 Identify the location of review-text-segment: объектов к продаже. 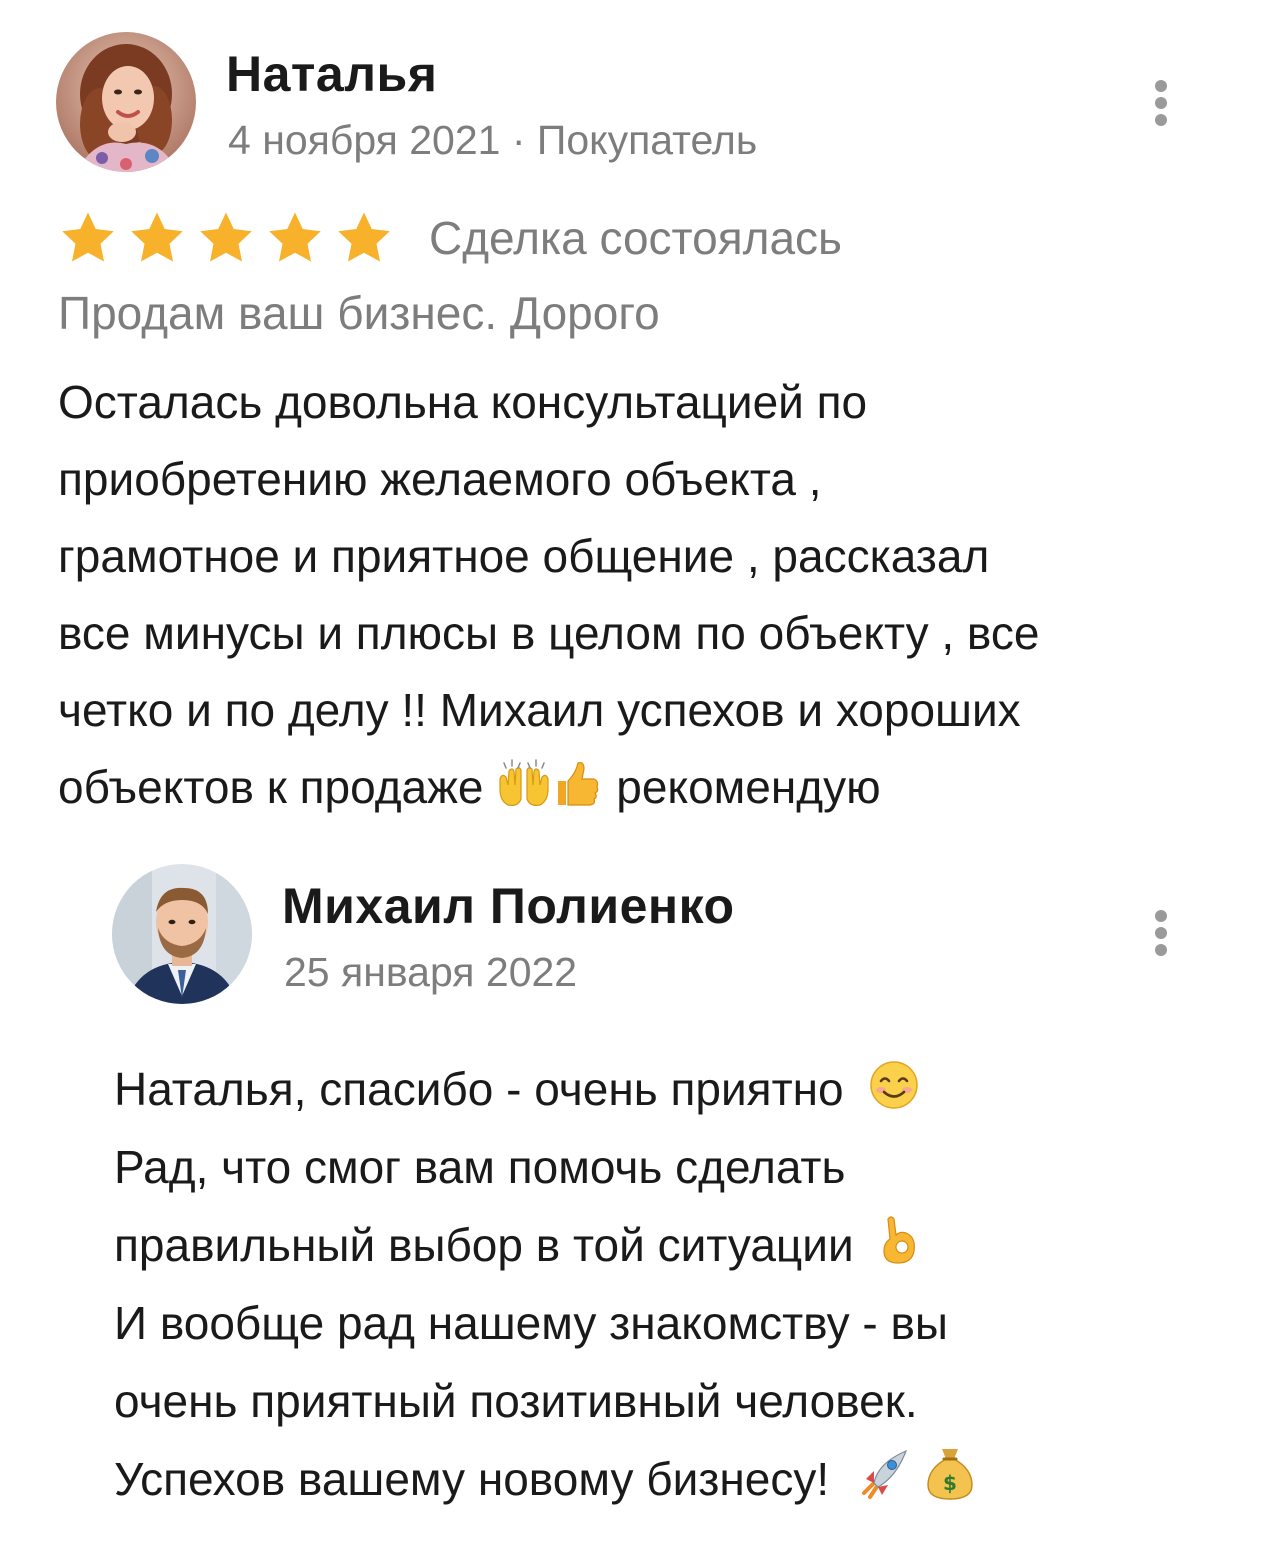
(271, 787).